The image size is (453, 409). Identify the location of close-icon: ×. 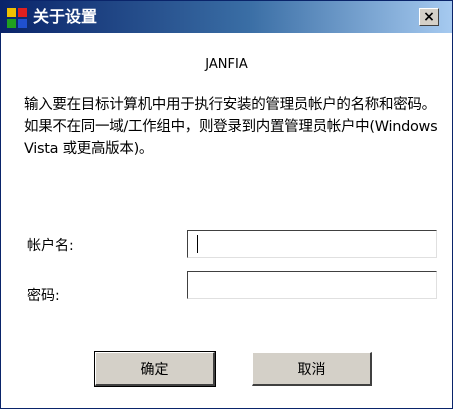
(429, 17).